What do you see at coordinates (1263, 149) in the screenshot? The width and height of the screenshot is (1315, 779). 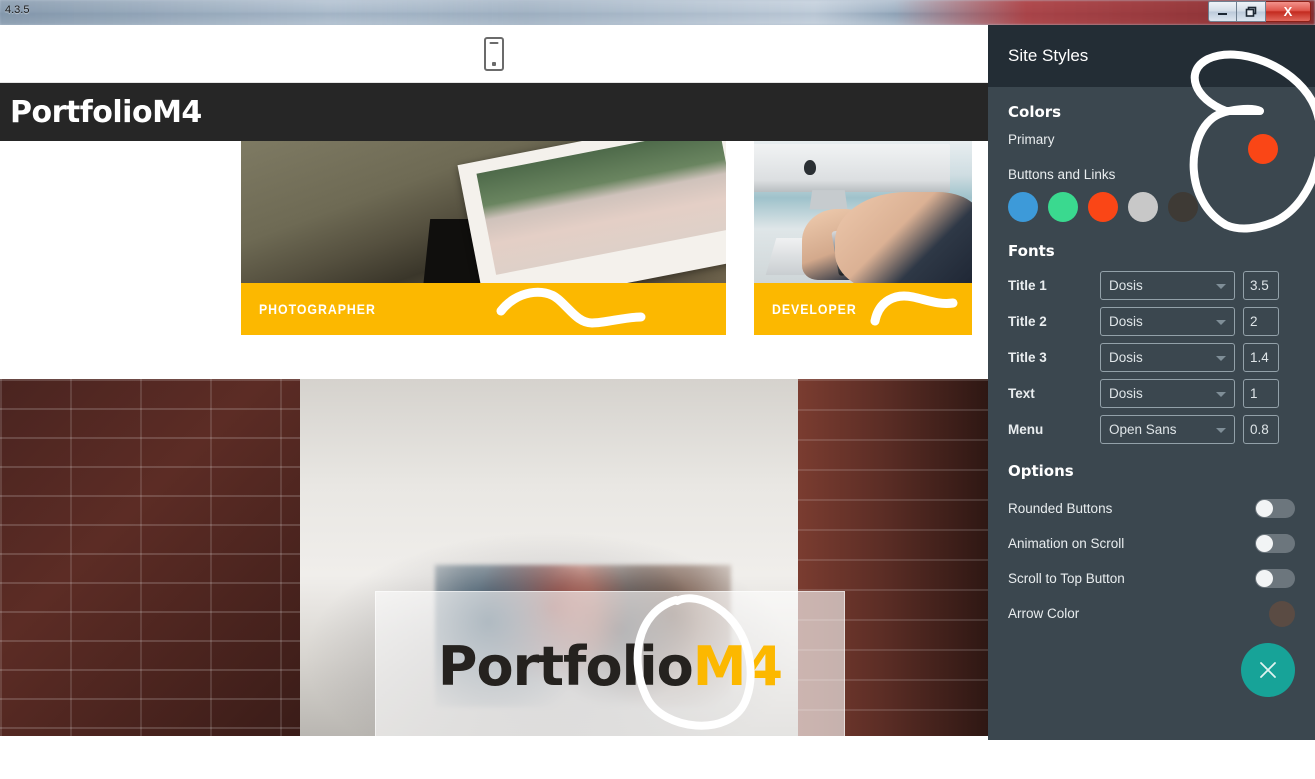 I see `primary-color-swatch` at bounding box center [1263, 149].